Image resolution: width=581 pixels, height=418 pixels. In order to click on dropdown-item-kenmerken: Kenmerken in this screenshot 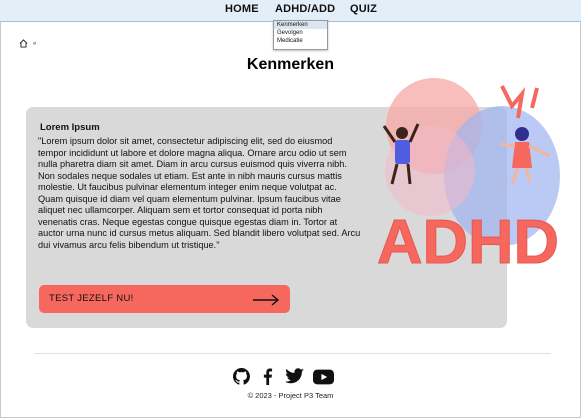, I will do `click(300, 25)`.